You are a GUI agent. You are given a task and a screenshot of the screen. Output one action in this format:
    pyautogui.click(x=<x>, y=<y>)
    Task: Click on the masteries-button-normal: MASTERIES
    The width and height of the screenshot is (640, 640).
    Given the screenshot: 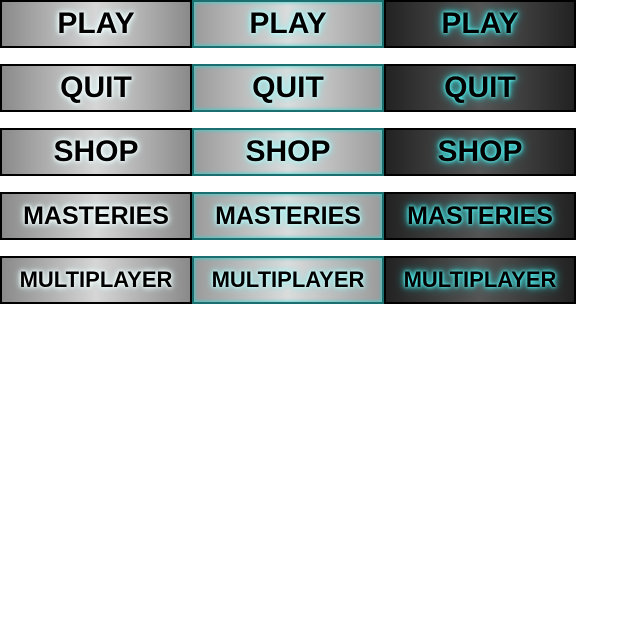 What is the action you would take?
    pyautogui.click(x=96, y=216)
    